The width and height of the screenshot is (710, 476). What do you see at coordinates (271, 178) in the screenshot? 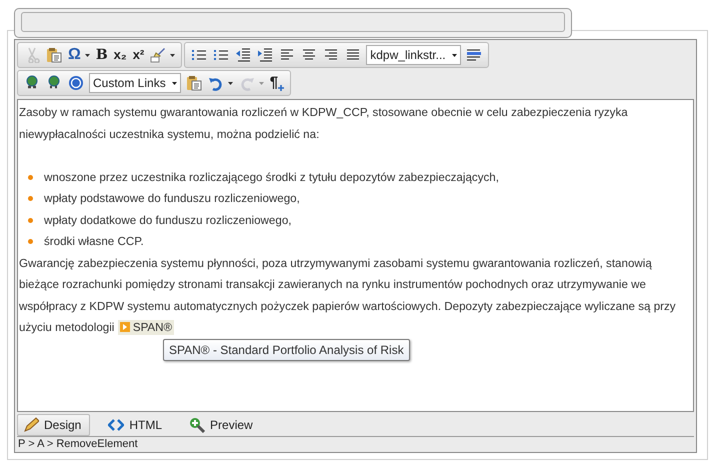
I see `list-item: wnoszone przez uczestnika rozliczającego środki z tytułu depozytów zabezpieczających,` at bounding box center [271, 178].